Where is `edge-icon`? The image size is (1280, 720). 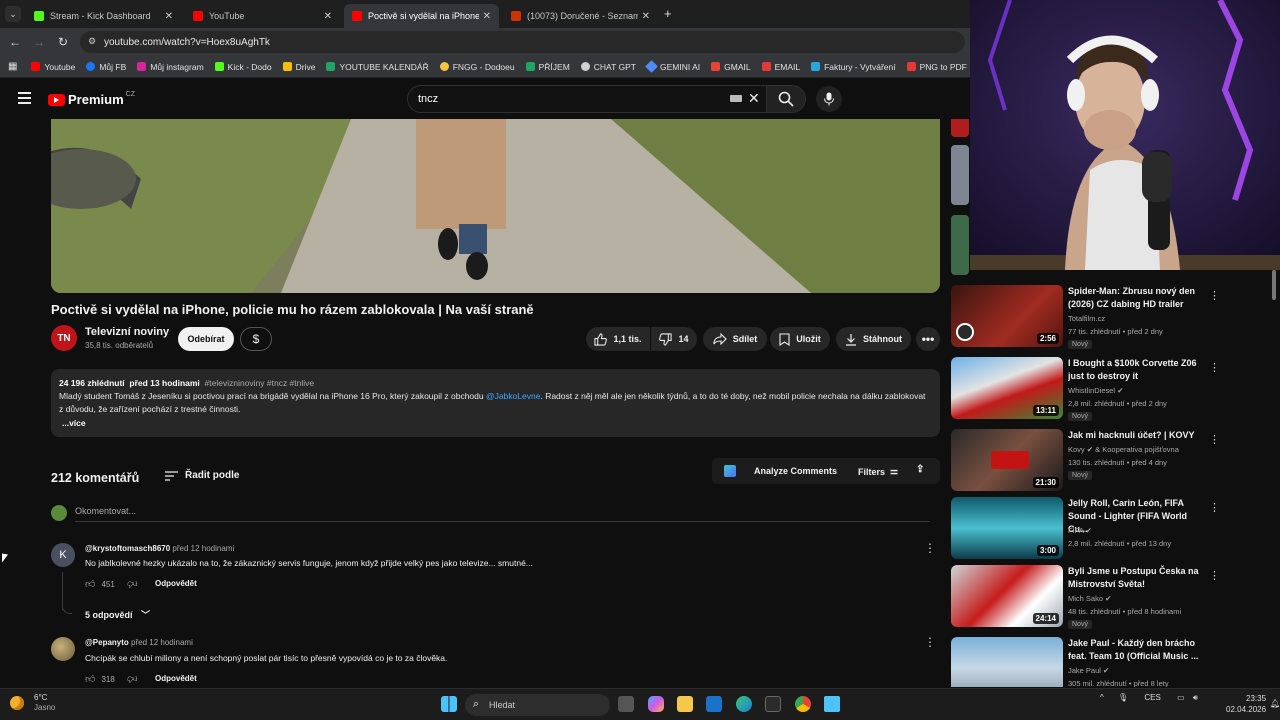
edge-icon is located at coordinates (744, 704).